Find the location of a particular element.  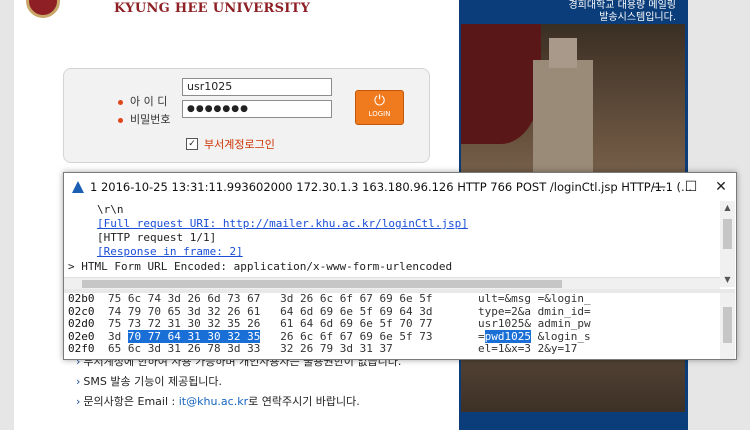

tower-top-shape is located at coordinates (563, 53).